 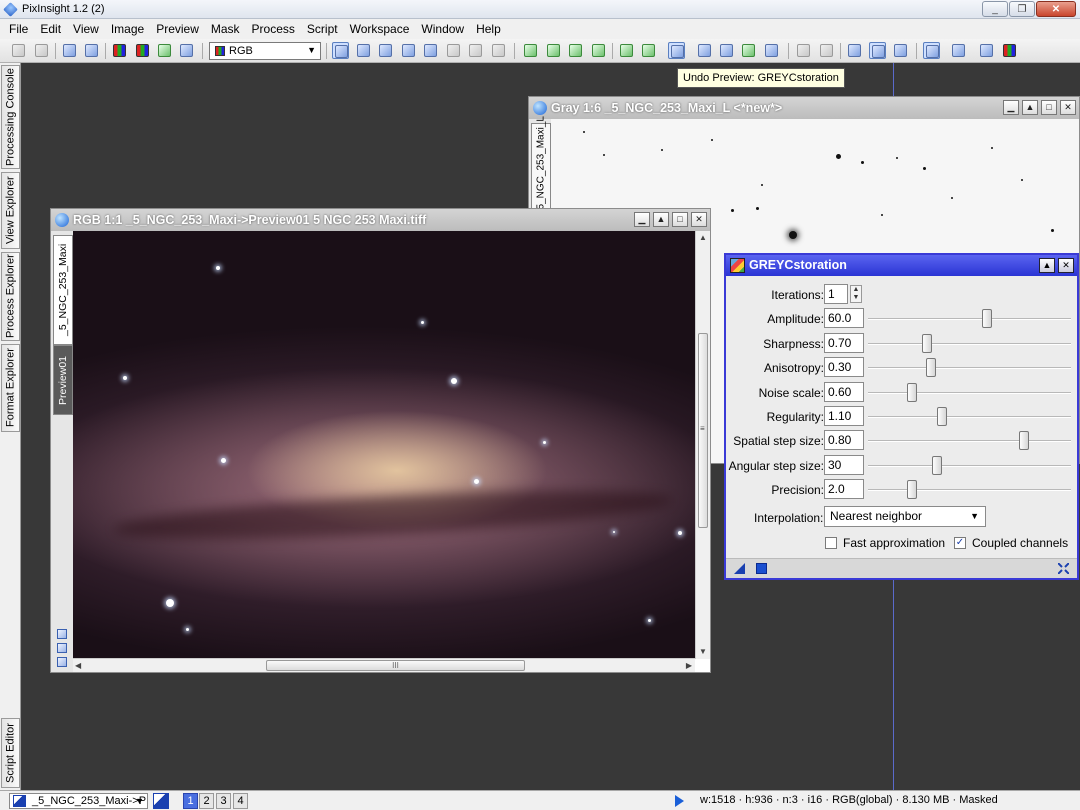 What do you see at coordinates (704, 50) in the screenshot?
I see `redo-preview-icon` at bounding box center [704, 50].